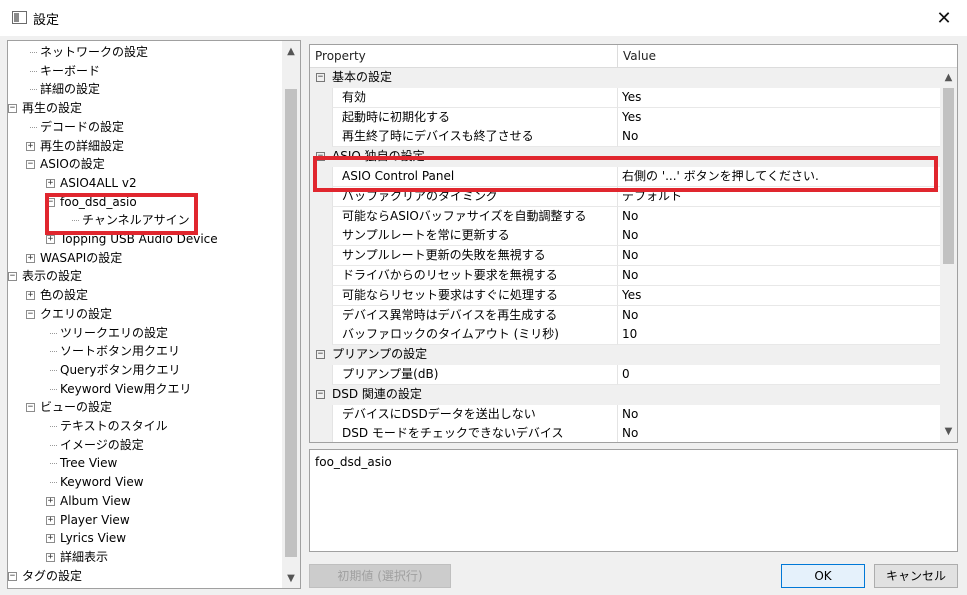 This screenshot has height=595, width=967. What do you see at coordinates (143, 557) in the screenshot?
I see `tree-item: + 詳細表示` at bounding box center [143, 557].